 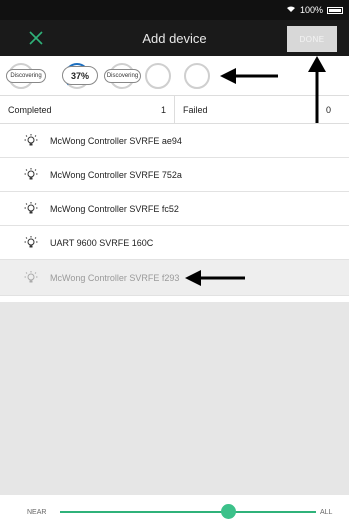 I want to click on completed-stat: Completed 1, so click(x=87, y=109).